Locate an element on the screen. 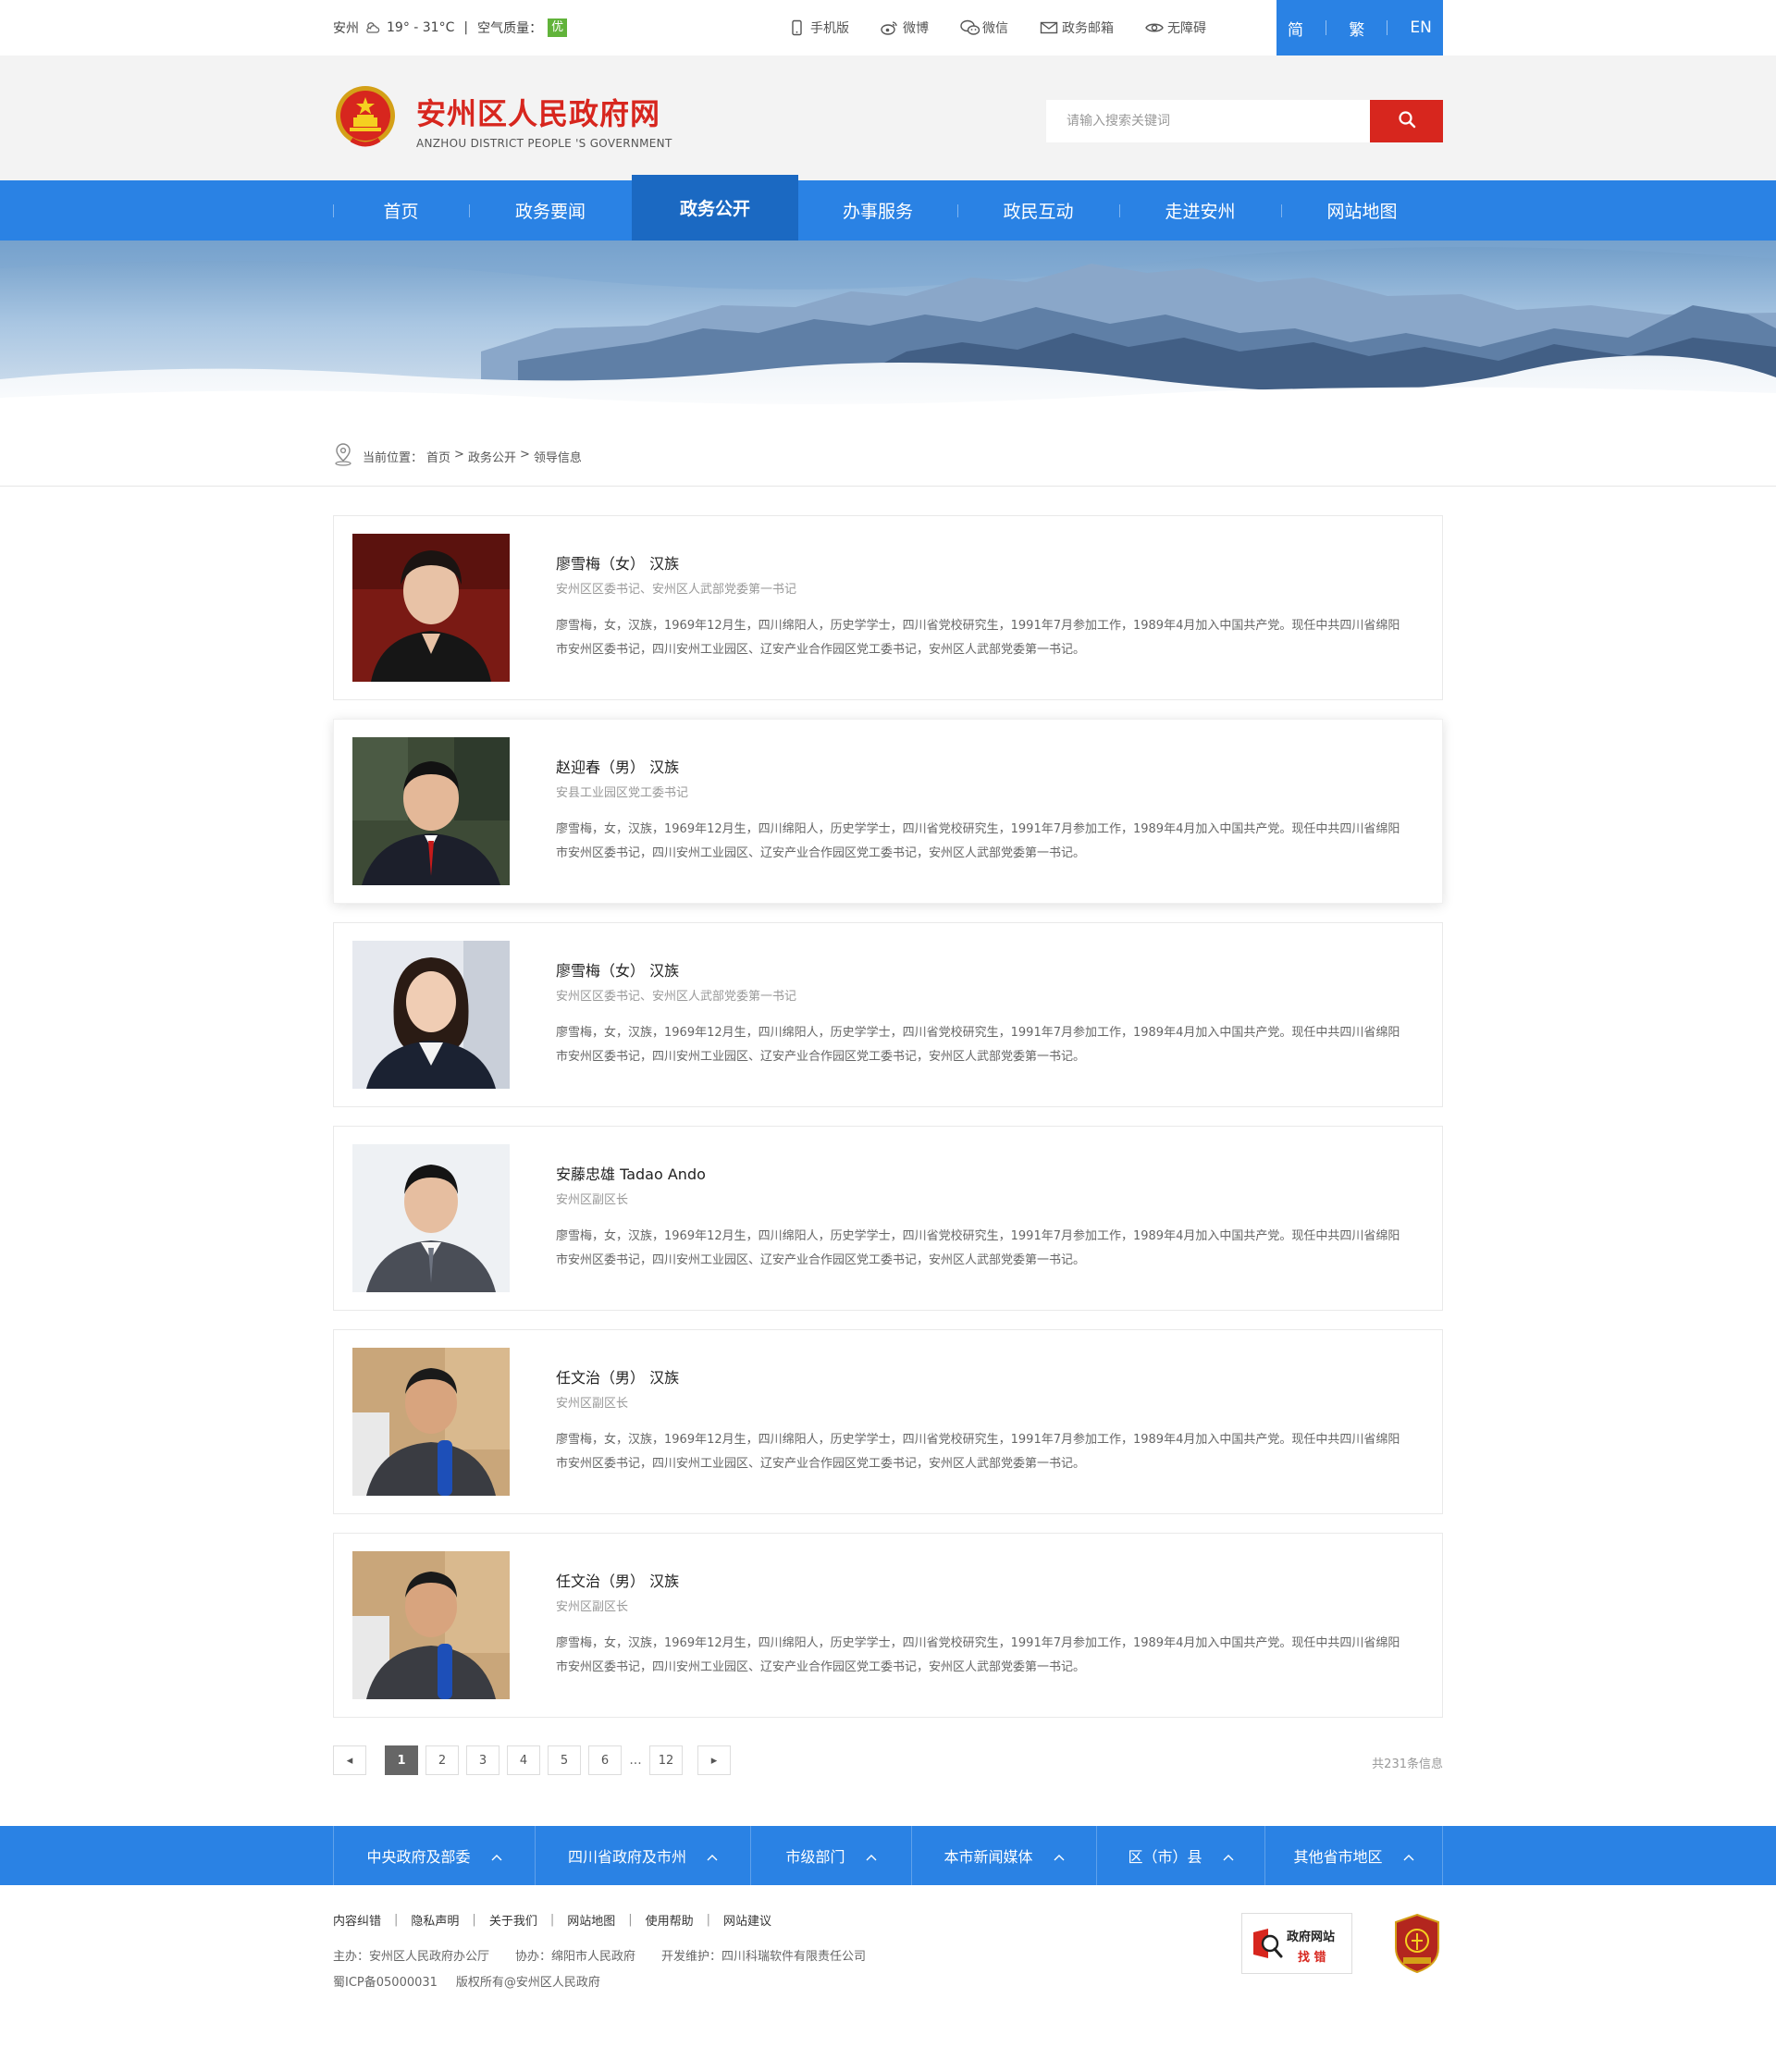 The width and height of the screenshot is (1776, 2072). air-quality-label: 空气质量： is located at coordinates (510, 29).